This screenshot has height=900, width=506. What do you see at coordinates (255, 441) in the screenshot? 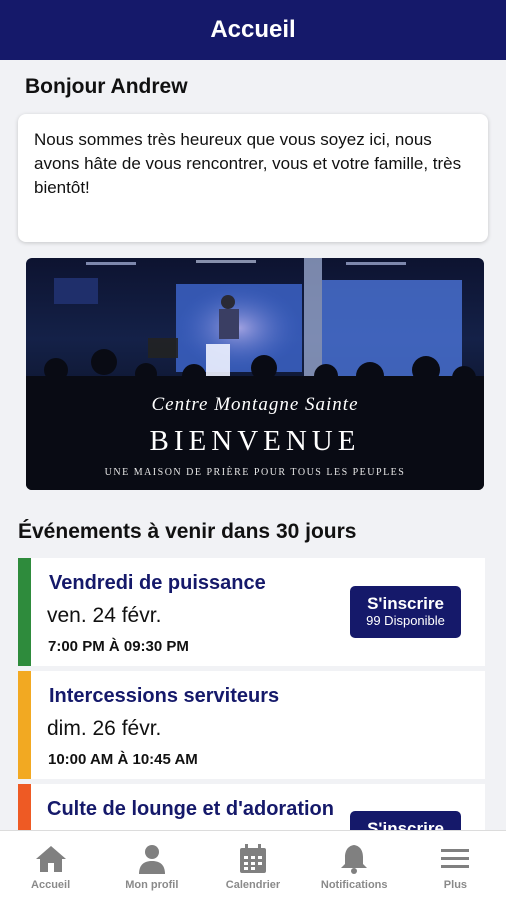
I see `banner-title: BIENVENUE` at bounding box center [255, 441].